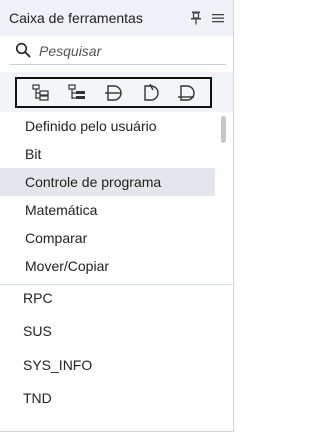  Describe the element at coordinates (91, 126) in the screenshot. I see `category-label: Definido pelo usuário` at that location.